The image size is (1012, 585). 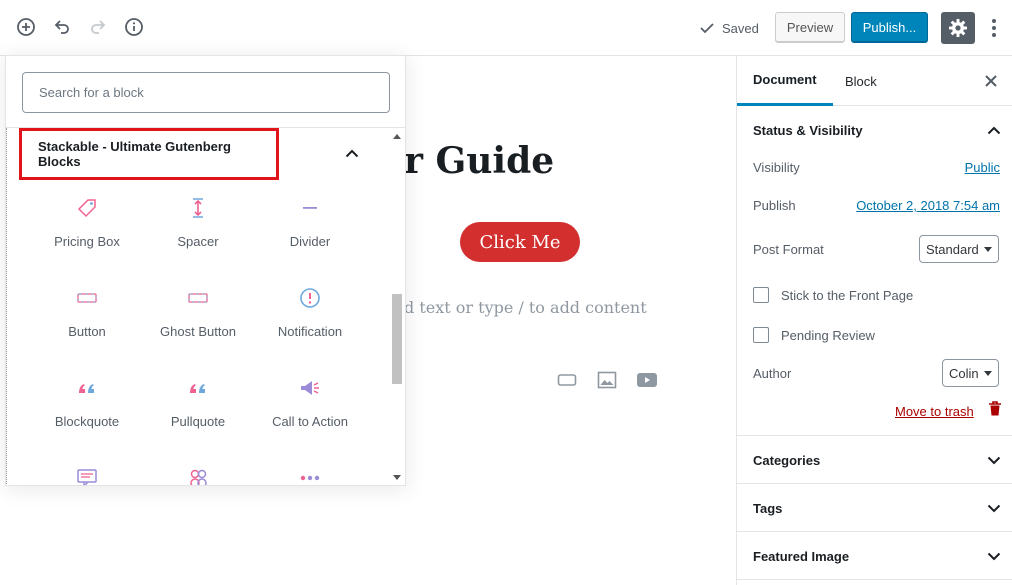 What do you see at coordinates (774, 205) in the screenshot?
I see `publish-label: Publish` at bounding box center [774, 205].